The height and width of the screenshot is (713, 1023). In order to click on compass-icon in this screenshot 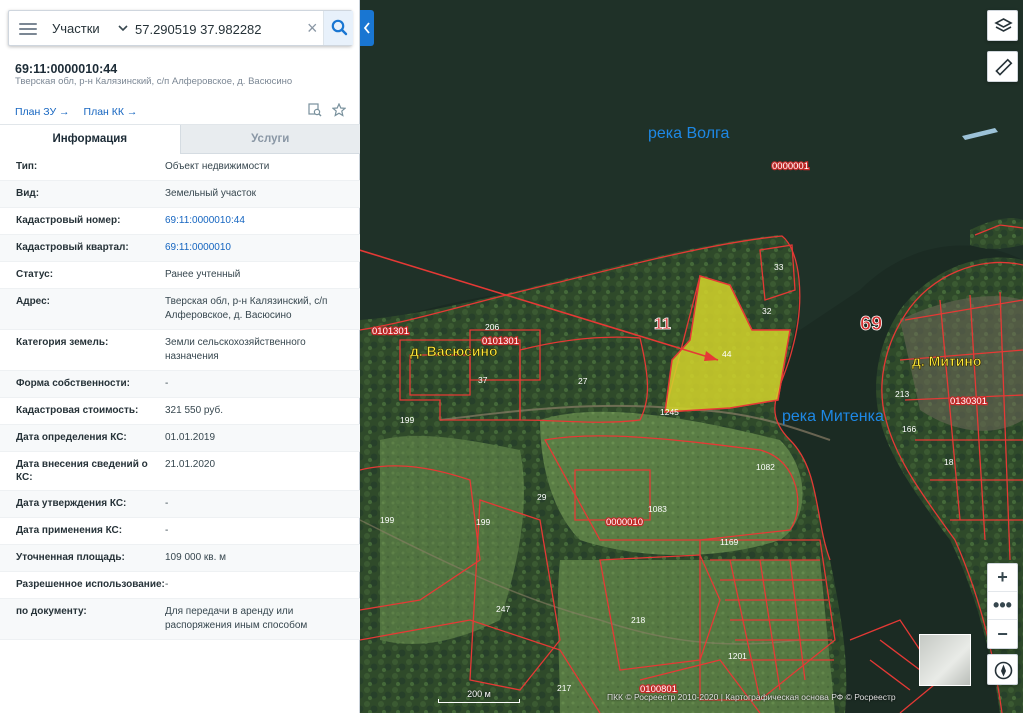, I will do `click(1003, 670)`.